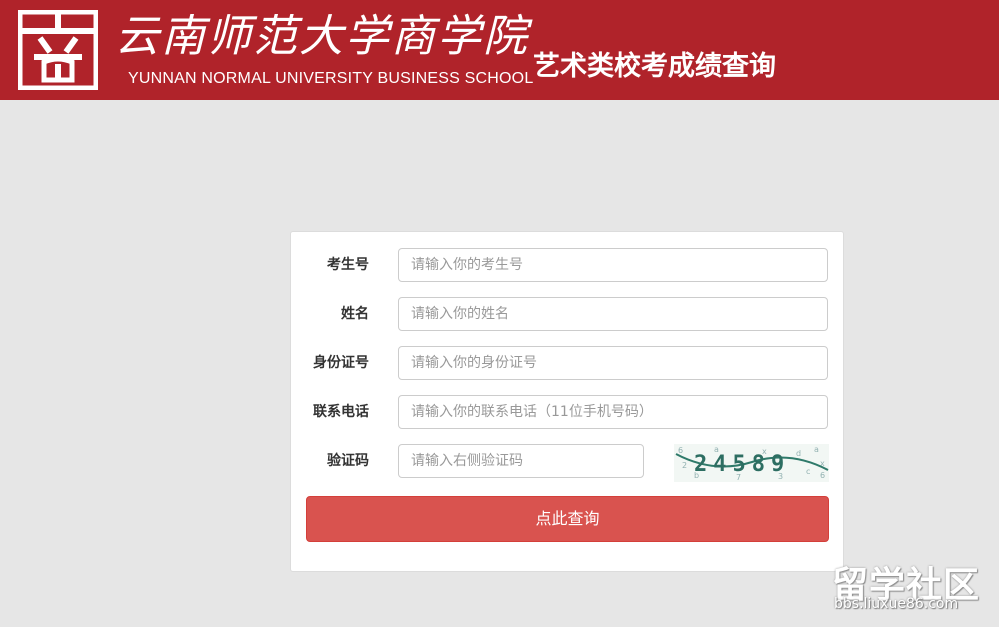 This screenshot has width=999, height=627. What do you see at coordinates (816, 449) in the screenshot?
I see `svg-text: a` at bounding box center [816, 449].